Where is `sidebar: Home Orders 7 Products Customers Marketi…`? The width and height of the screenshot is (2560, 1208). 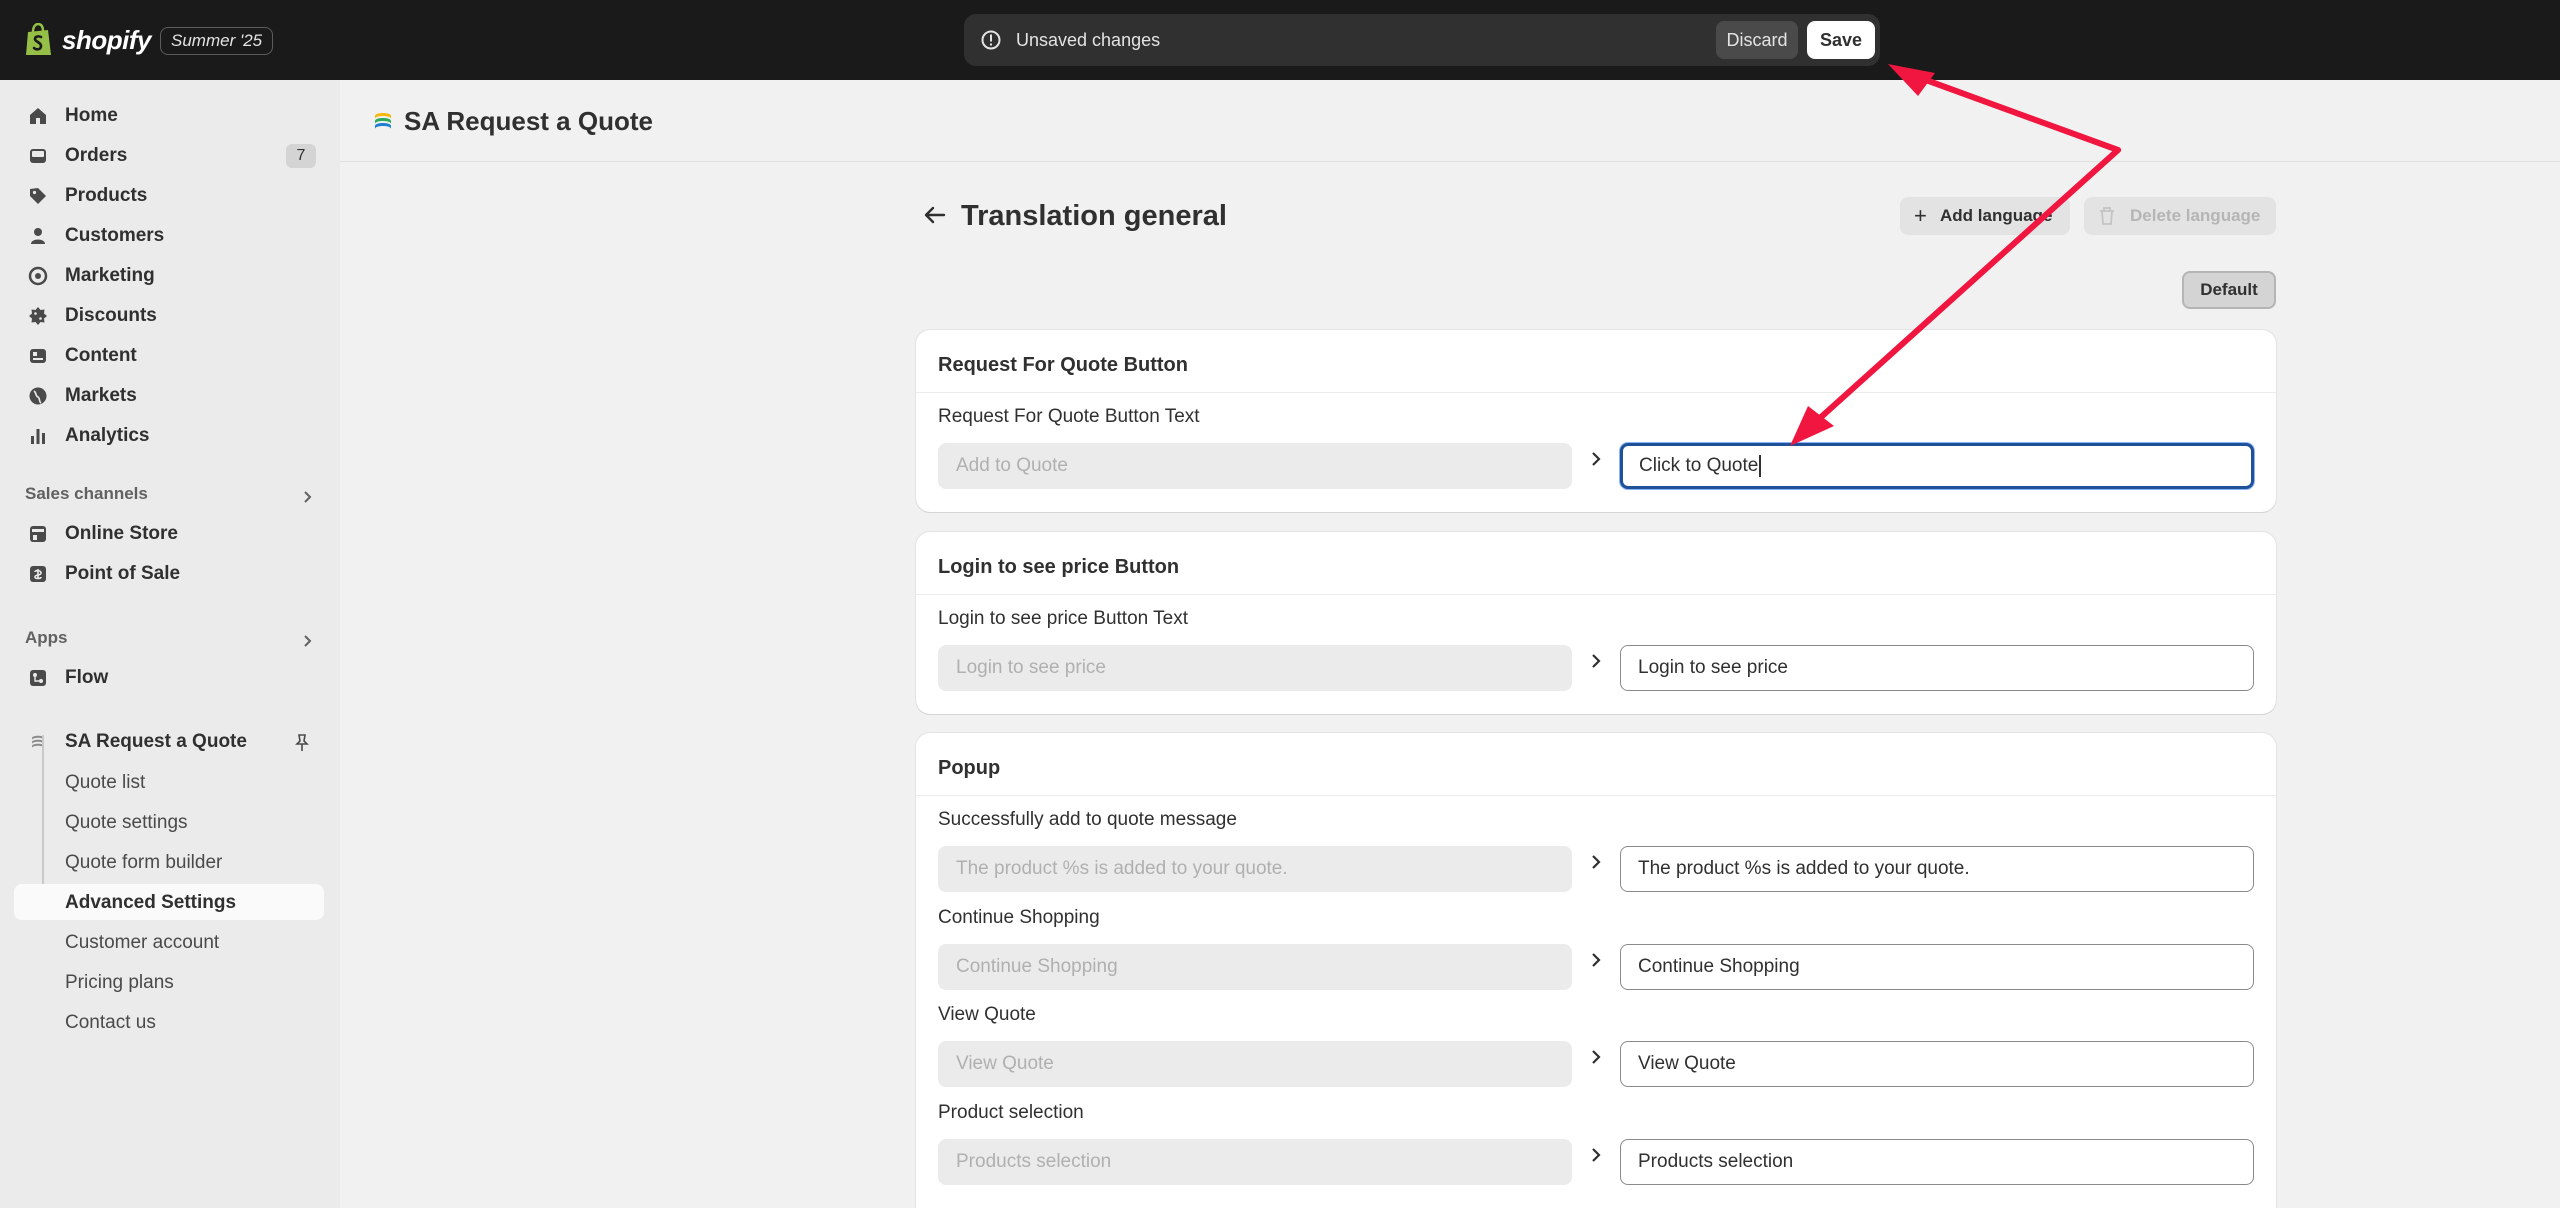
sidebar: Home Orders 7 Products Customers Marketi… is located at coordinates (170, 644).